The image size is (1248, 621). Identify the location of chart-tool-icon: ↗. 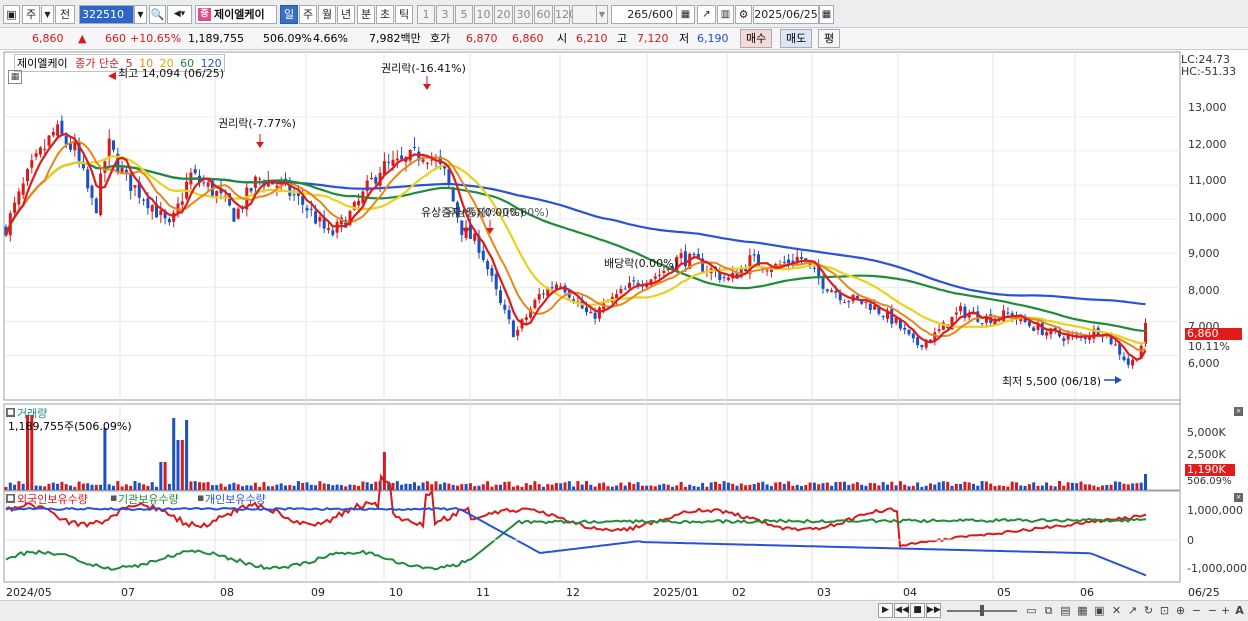
(706, 14).